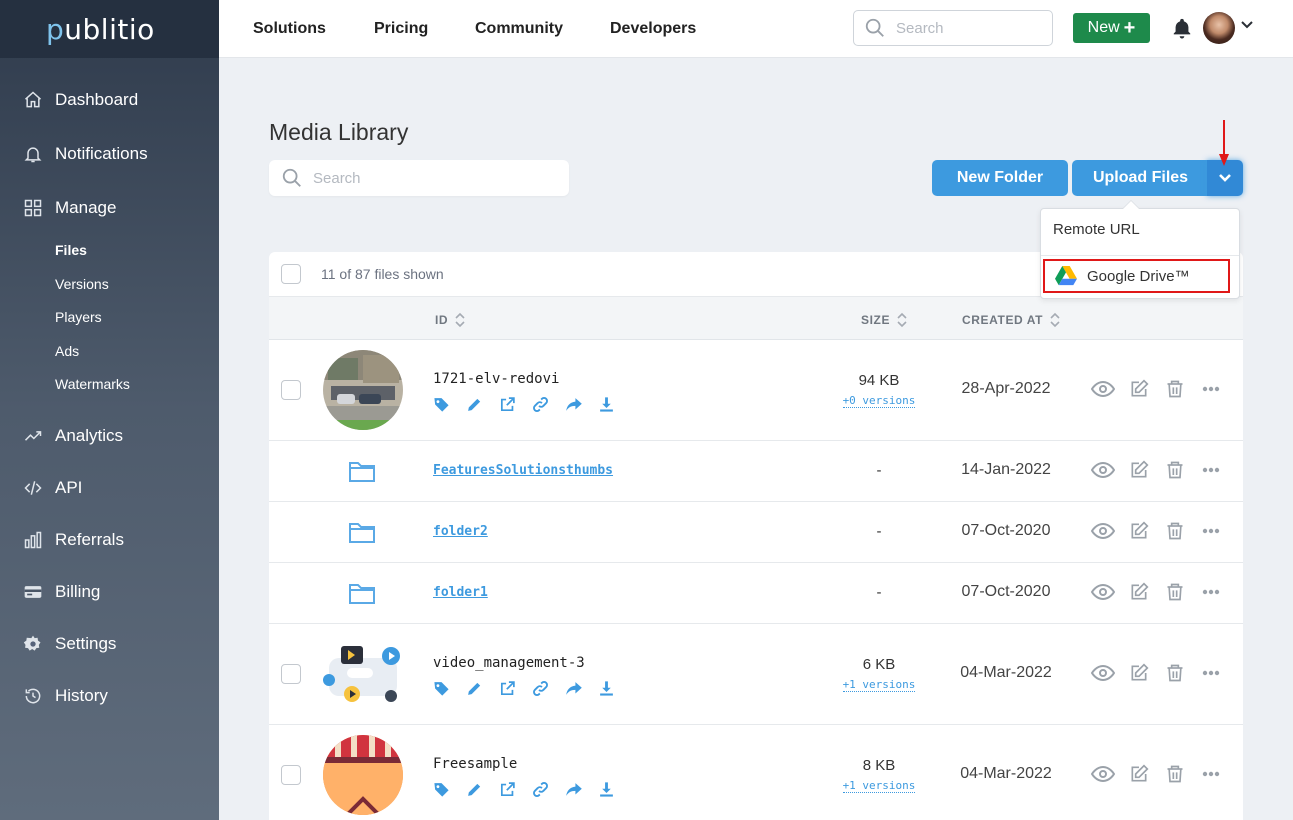 The height and width of the screenshot is (820, 1293). What do you see at coordinates (33, 436) in the screenshot?
I see `trend-icon` at bounding box center [33, 436].